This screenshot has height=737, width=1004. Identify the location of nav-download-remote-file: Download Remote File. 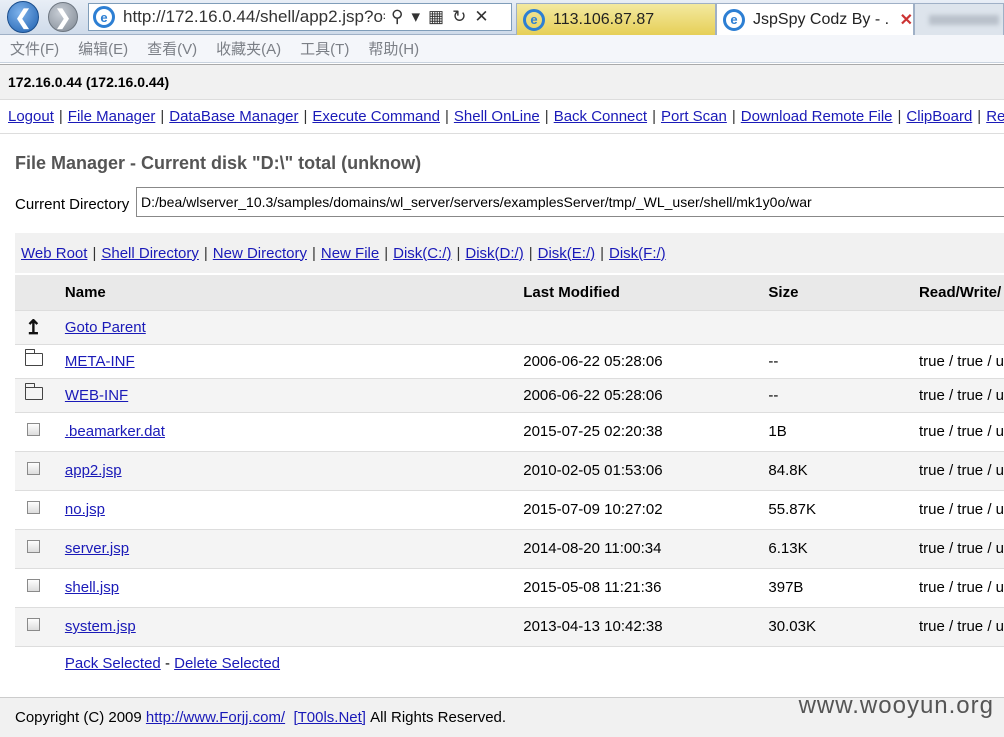
(817, 116).